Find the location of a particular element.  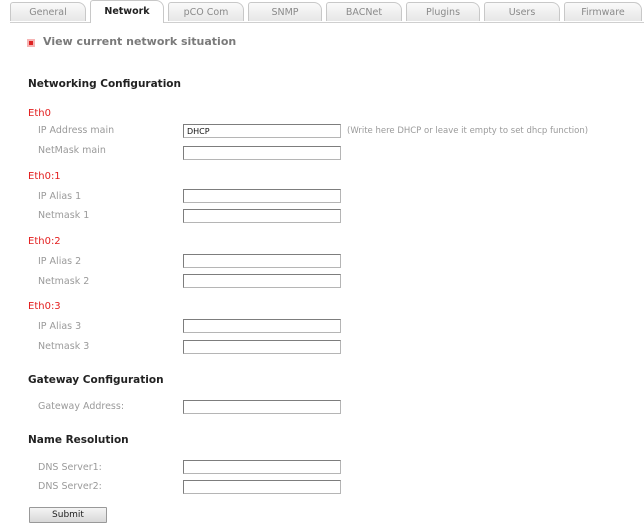

dns-server1-input is located at coordinates (262, 467).